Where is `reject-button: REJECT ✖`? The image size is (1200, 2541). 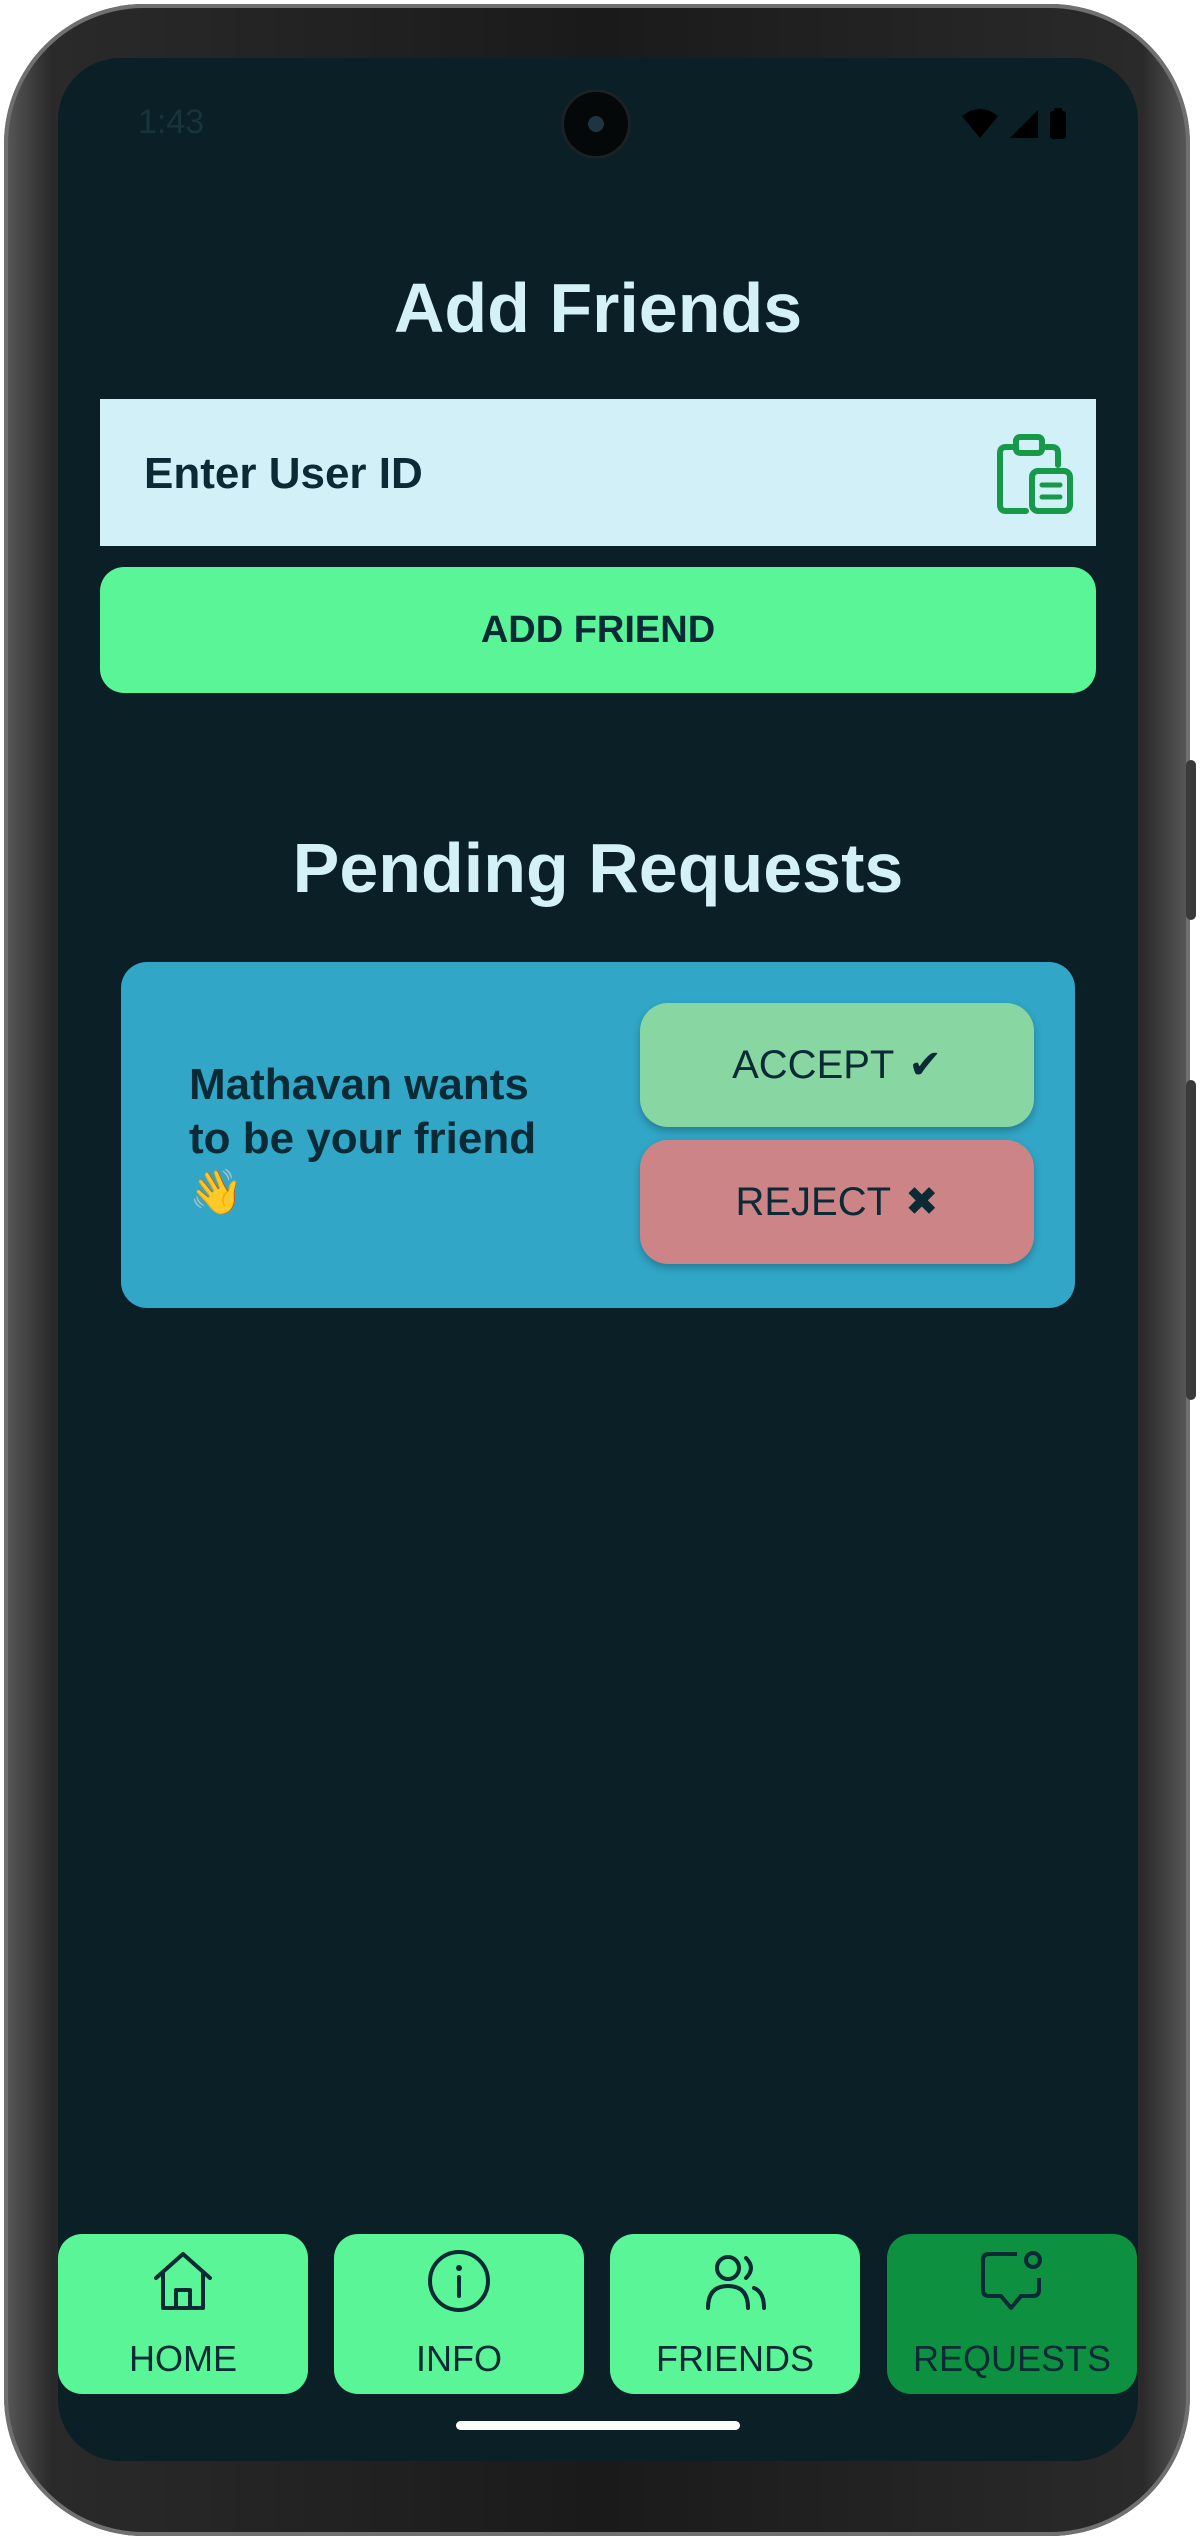
reject-button: REJECT ✖ is located at coordinates (837, 1202).